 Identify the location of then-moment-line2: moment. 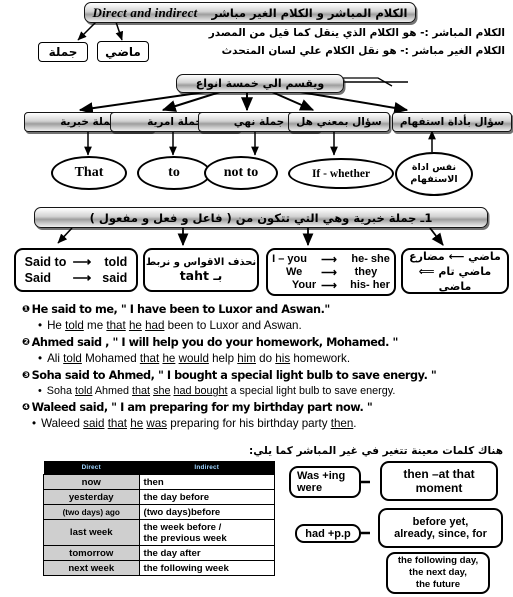
(439, 488).